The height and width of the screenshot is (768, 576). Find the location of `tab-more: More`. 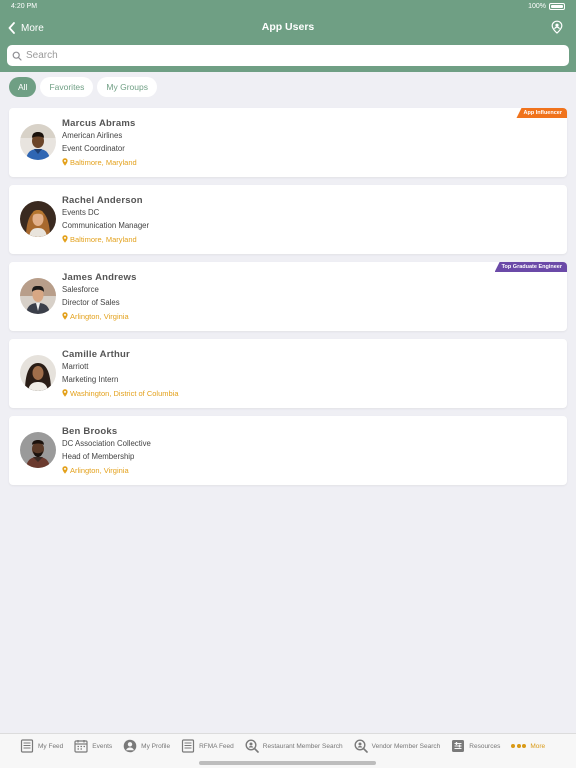

tab-more: More is located at coordinates (528, 746).